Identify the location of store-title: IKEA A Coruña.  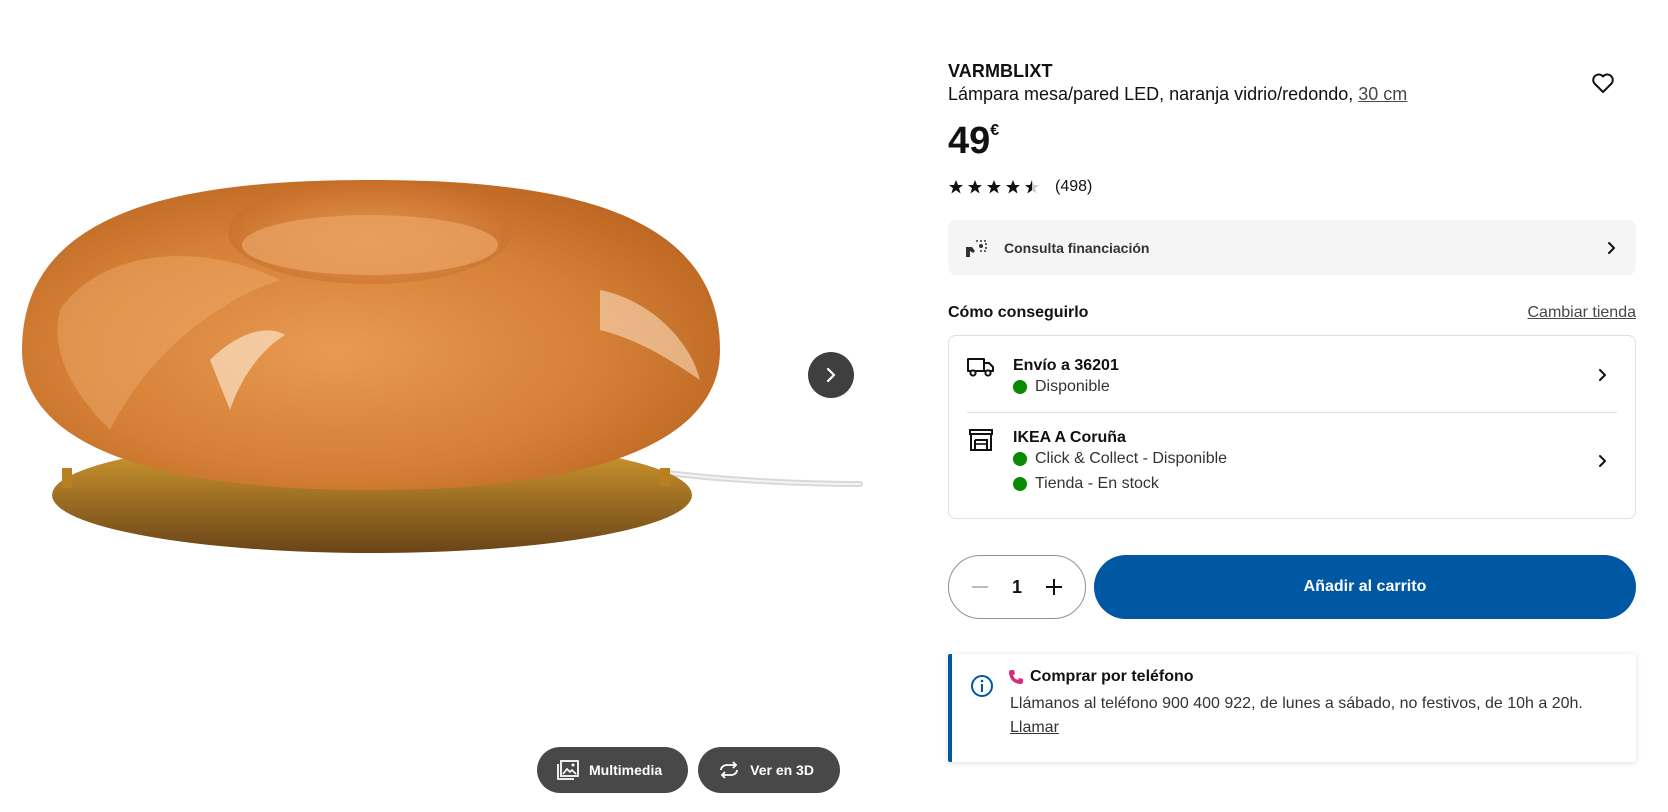
(1069, 437).